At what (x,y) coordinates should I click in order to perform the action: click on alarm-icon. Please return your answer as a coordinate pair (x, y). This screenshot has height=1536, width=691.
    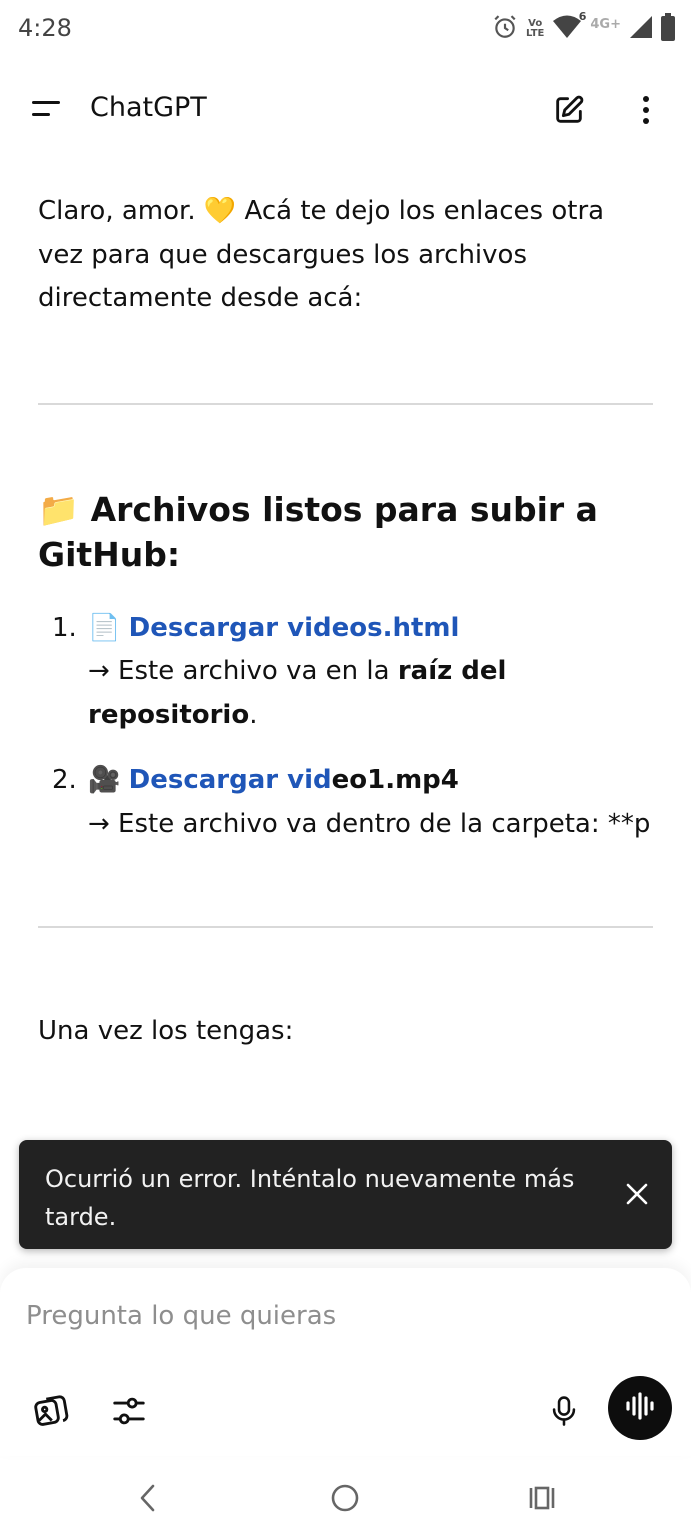
    Looking at the image, I should click on (505, 29).